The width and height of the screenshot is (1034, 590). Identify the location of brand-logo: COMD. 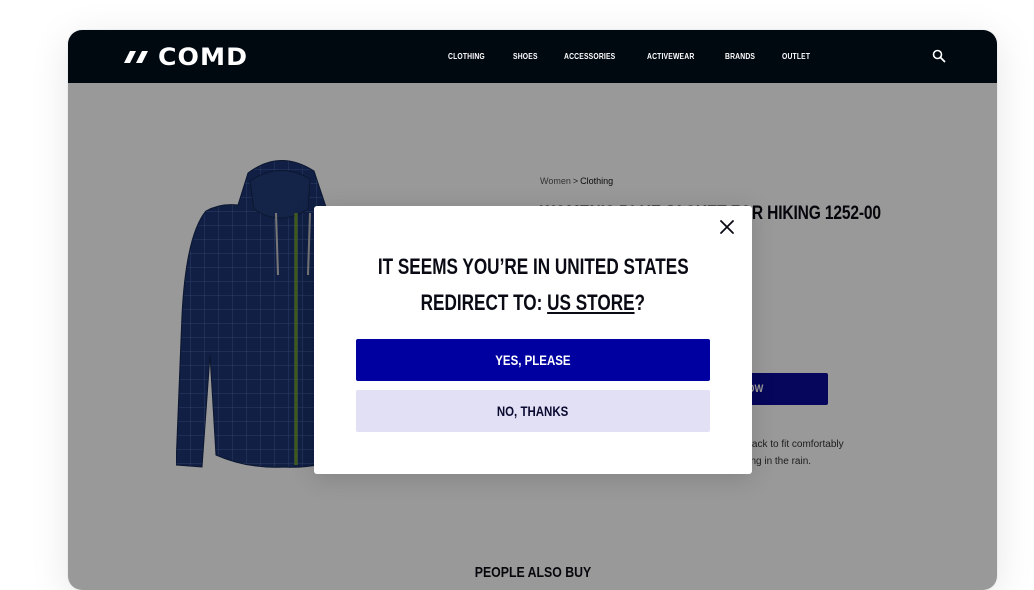
(185, 57).